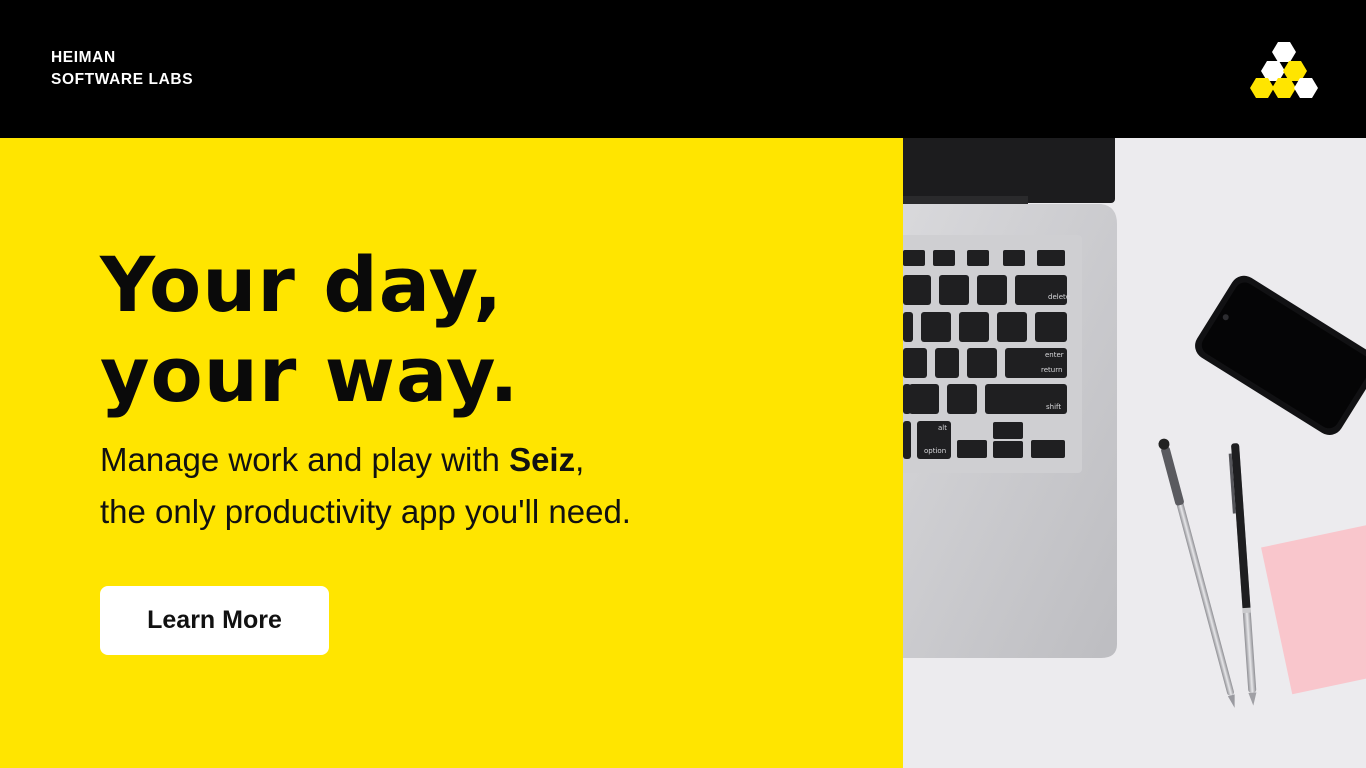 Image resolution: width=1366 pixels, height=768 pixels. I want to click on brand-line-2: SOFTWARE LABS, so click(122, 79).